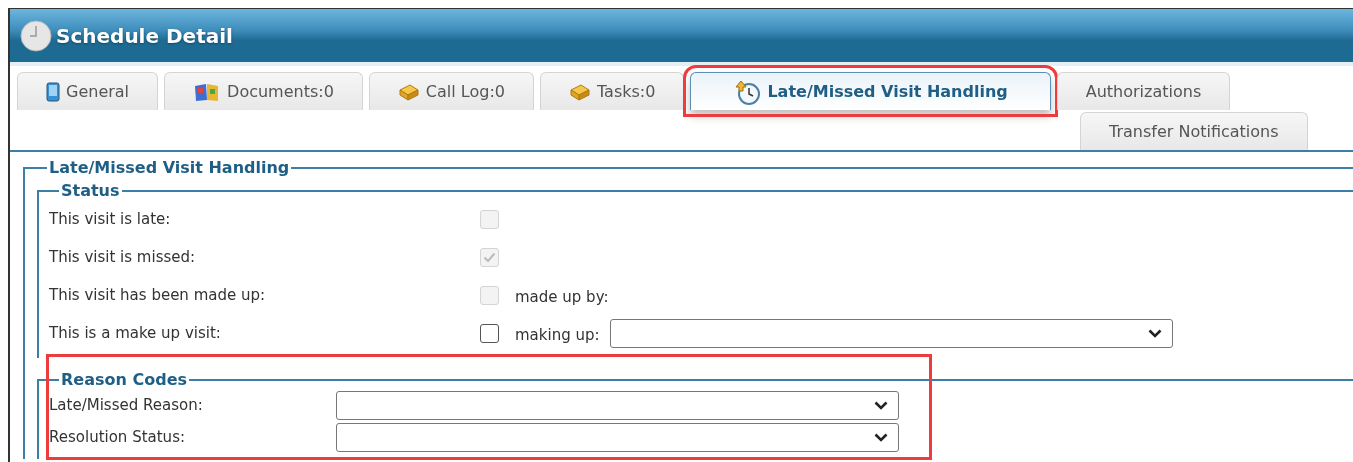  Describe the element at coordinates (110, 219) in the screenshot. I see `field-label: This visit is late:` at that location.